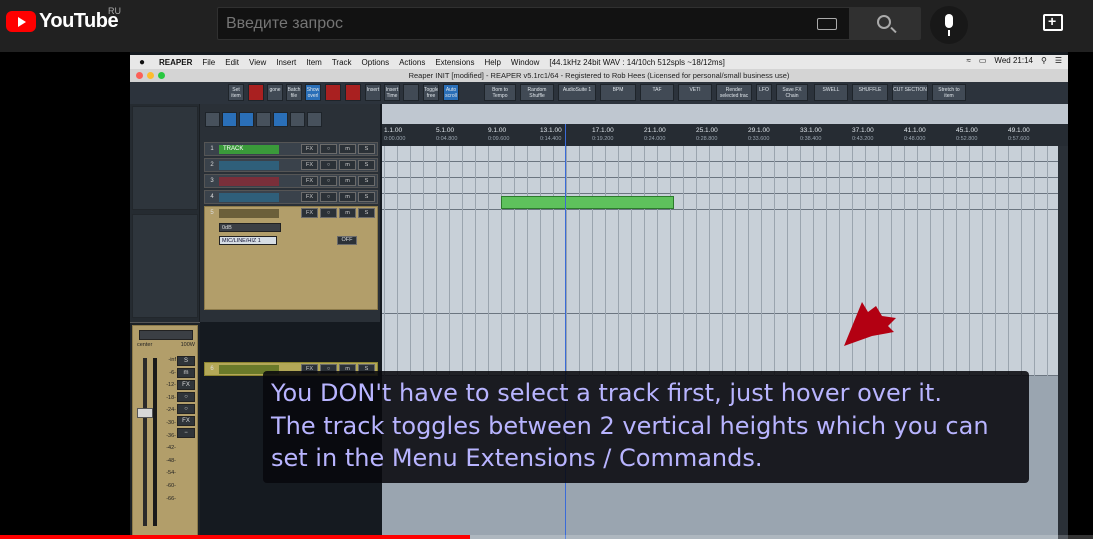  Describe the element at coordinates (62, 21) in the screenshot. I see `youtube-logo: YouTube` at that location.